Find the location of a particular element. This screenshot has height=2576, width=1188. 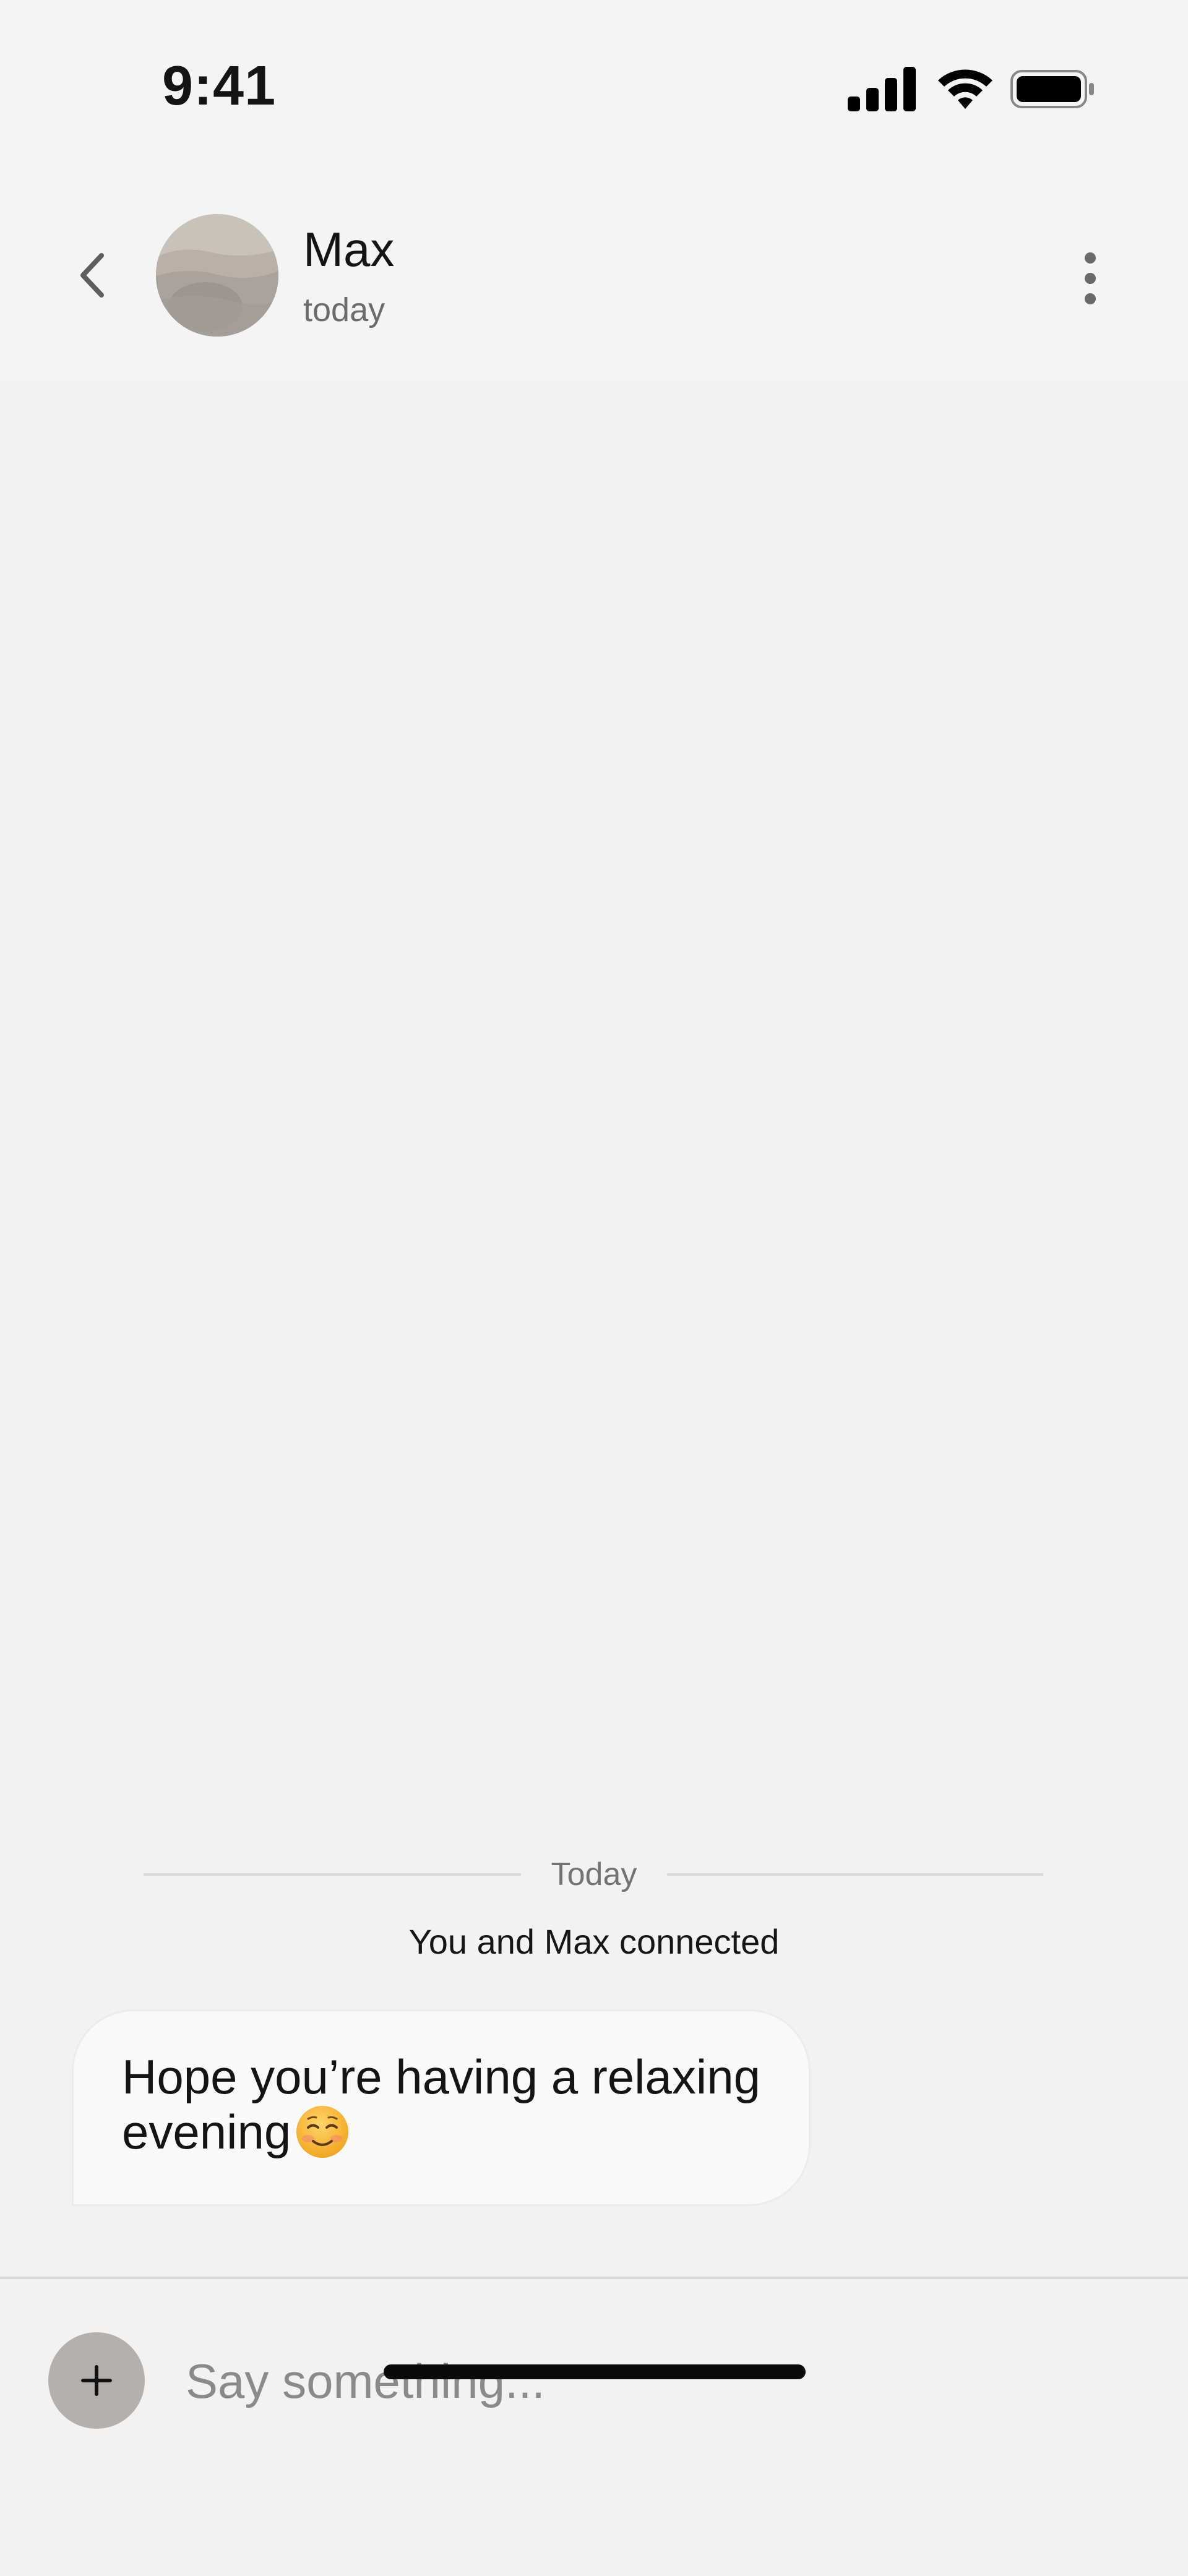

smiling-face-icon is located at coordinates (323, 2132).